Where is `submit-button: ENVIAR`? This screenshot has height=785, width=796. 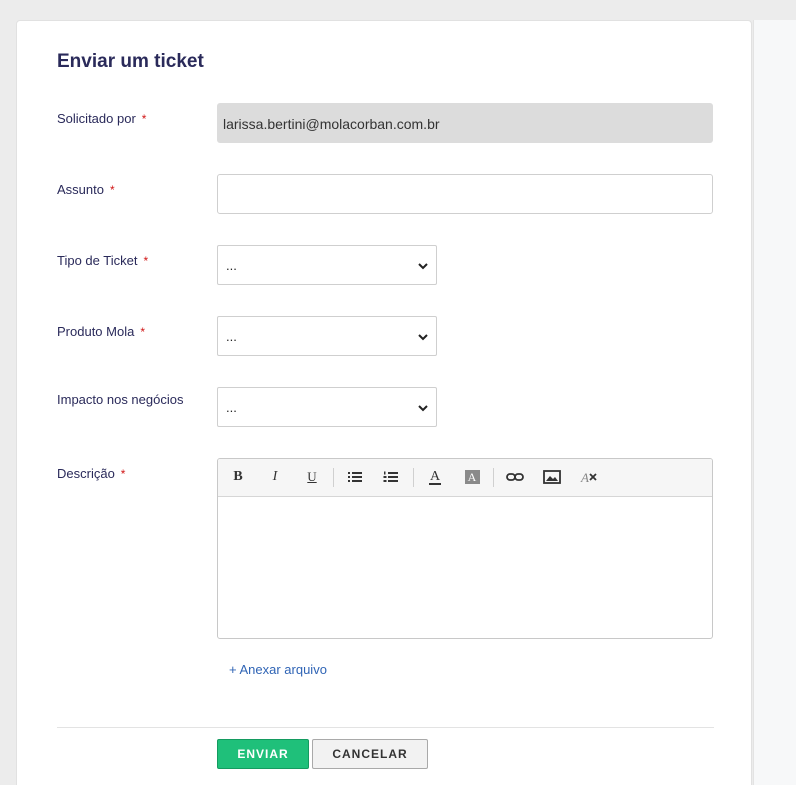
submit-button: ENVIAR is located at coordinates (263, 754).